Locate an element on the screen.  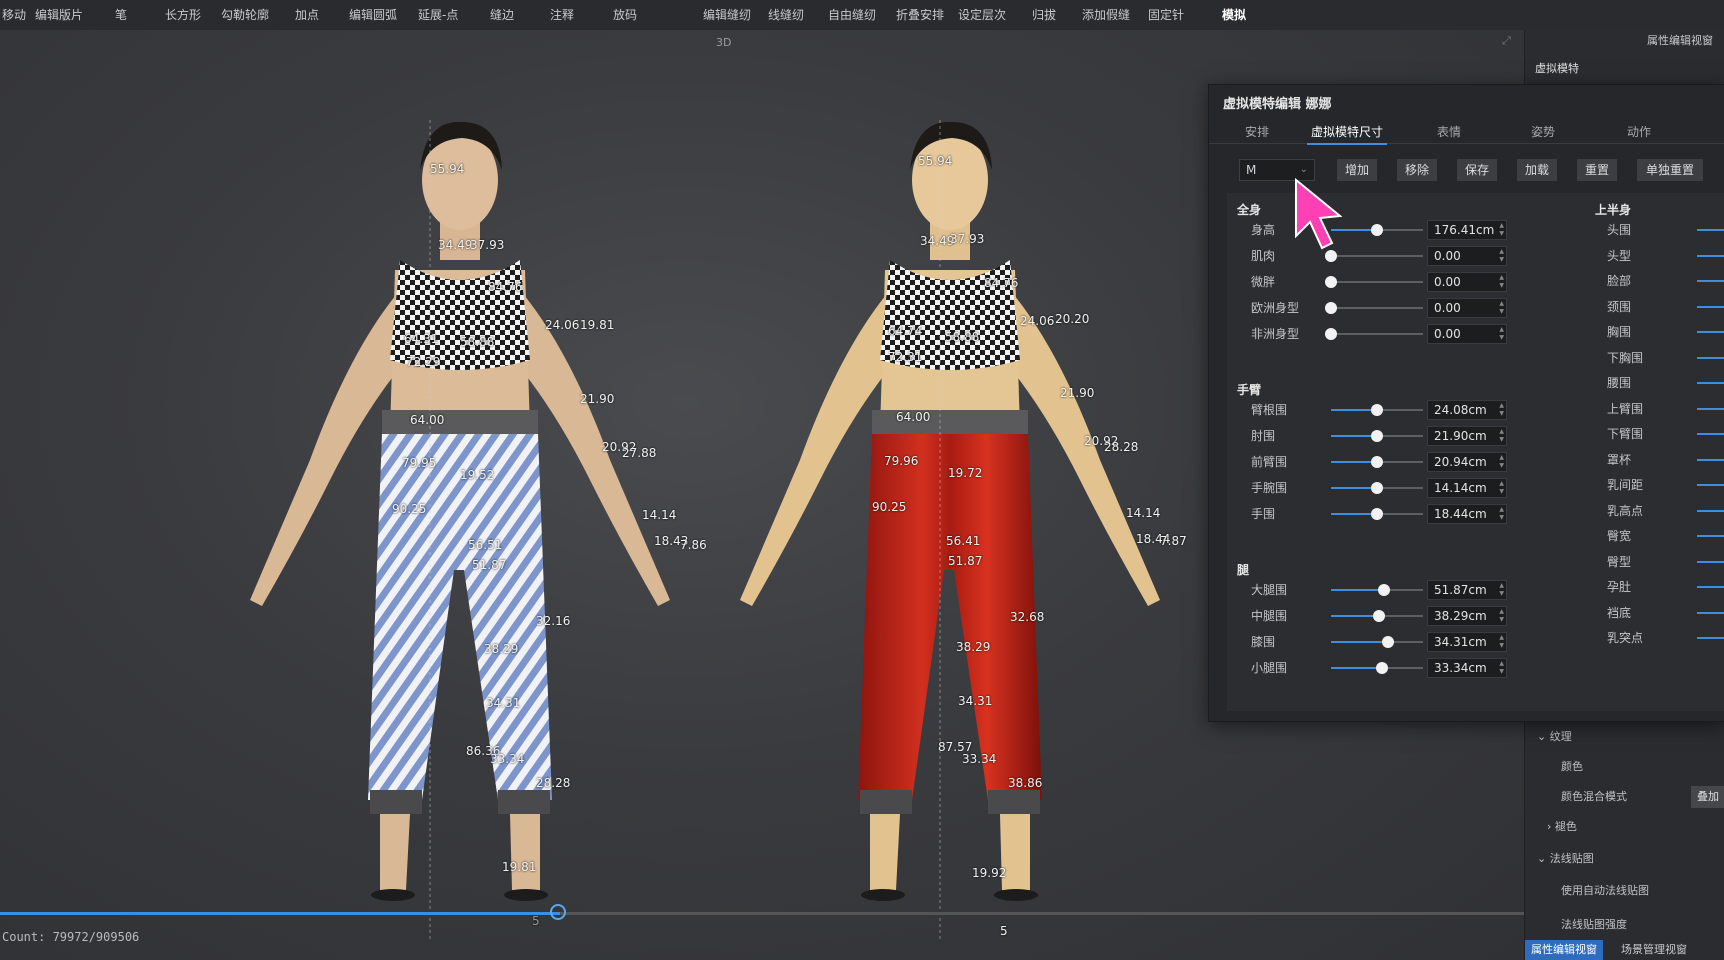
tab-scene-manager: 场景管理视窗 is located at coordinates (1654, 950).